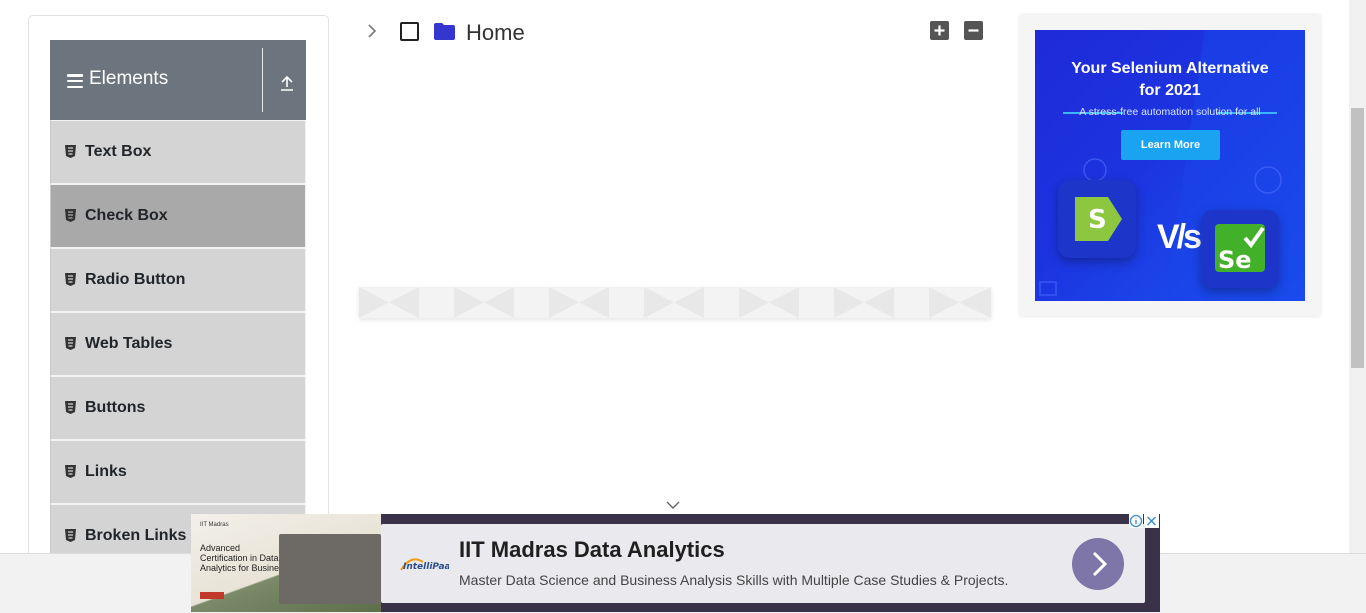 Image resolution: width=1366 pixels, height=613 pixels. I want to click on triangle-pattern, so click(675, 302).